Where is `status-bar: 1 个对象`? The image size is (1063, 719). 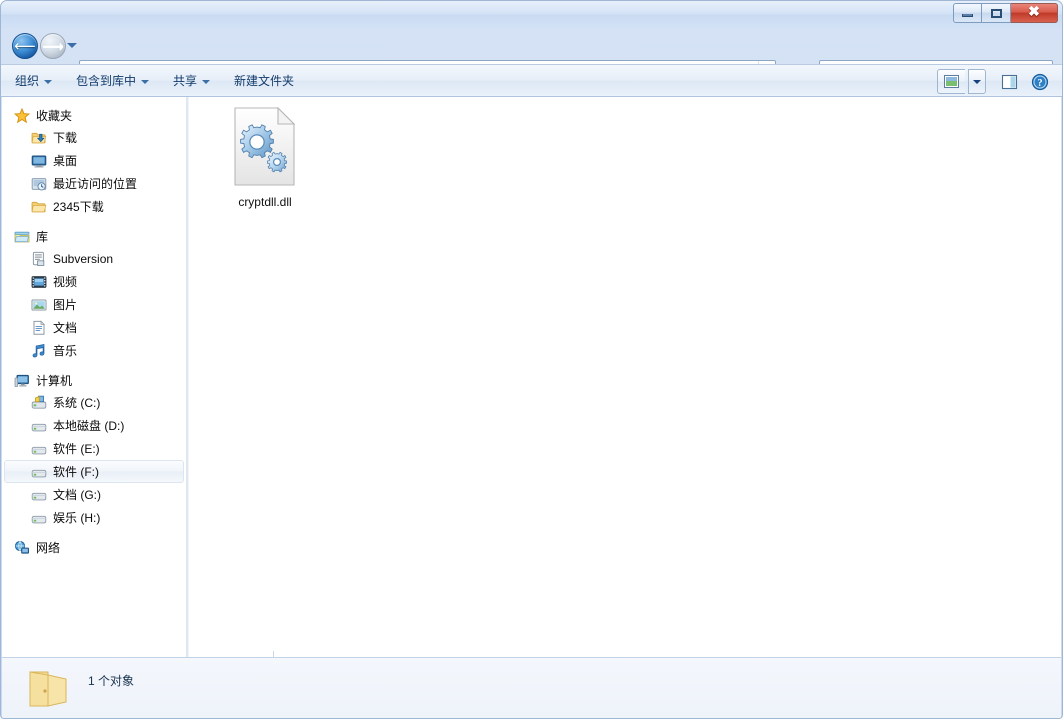
status-bar: 1 个对象 is located at coordinates (531, 687).